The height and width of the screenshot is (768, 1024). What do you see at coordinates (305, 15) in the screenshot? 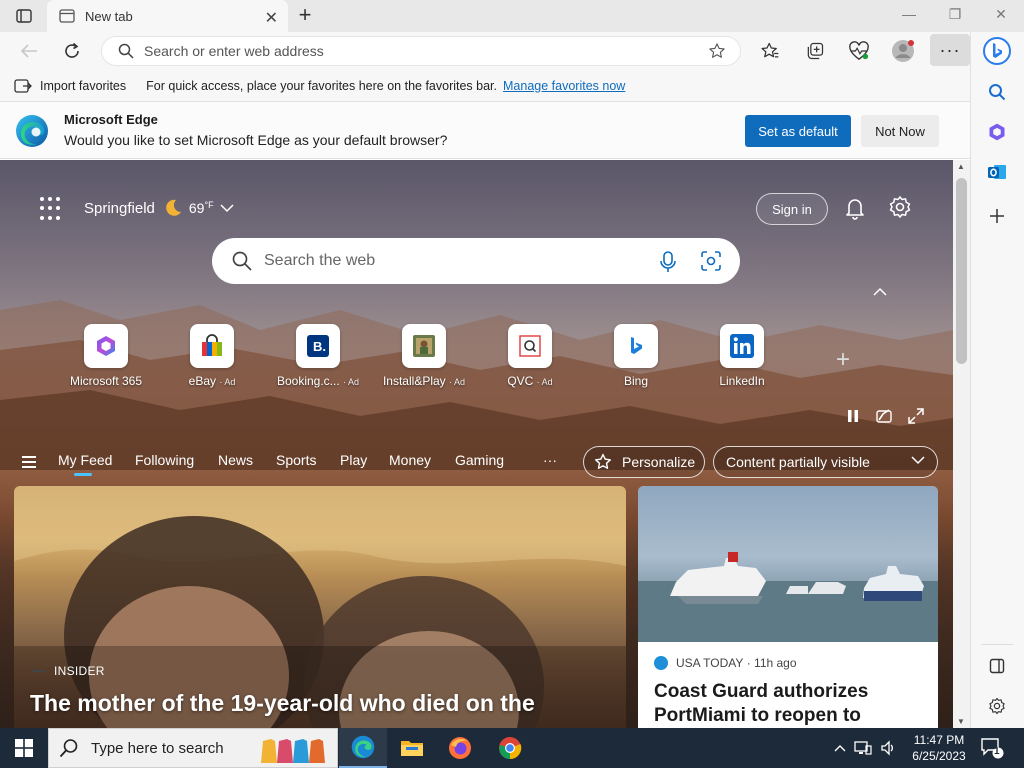
I see `new-tab-button: +` at bounding box center [305, 15].